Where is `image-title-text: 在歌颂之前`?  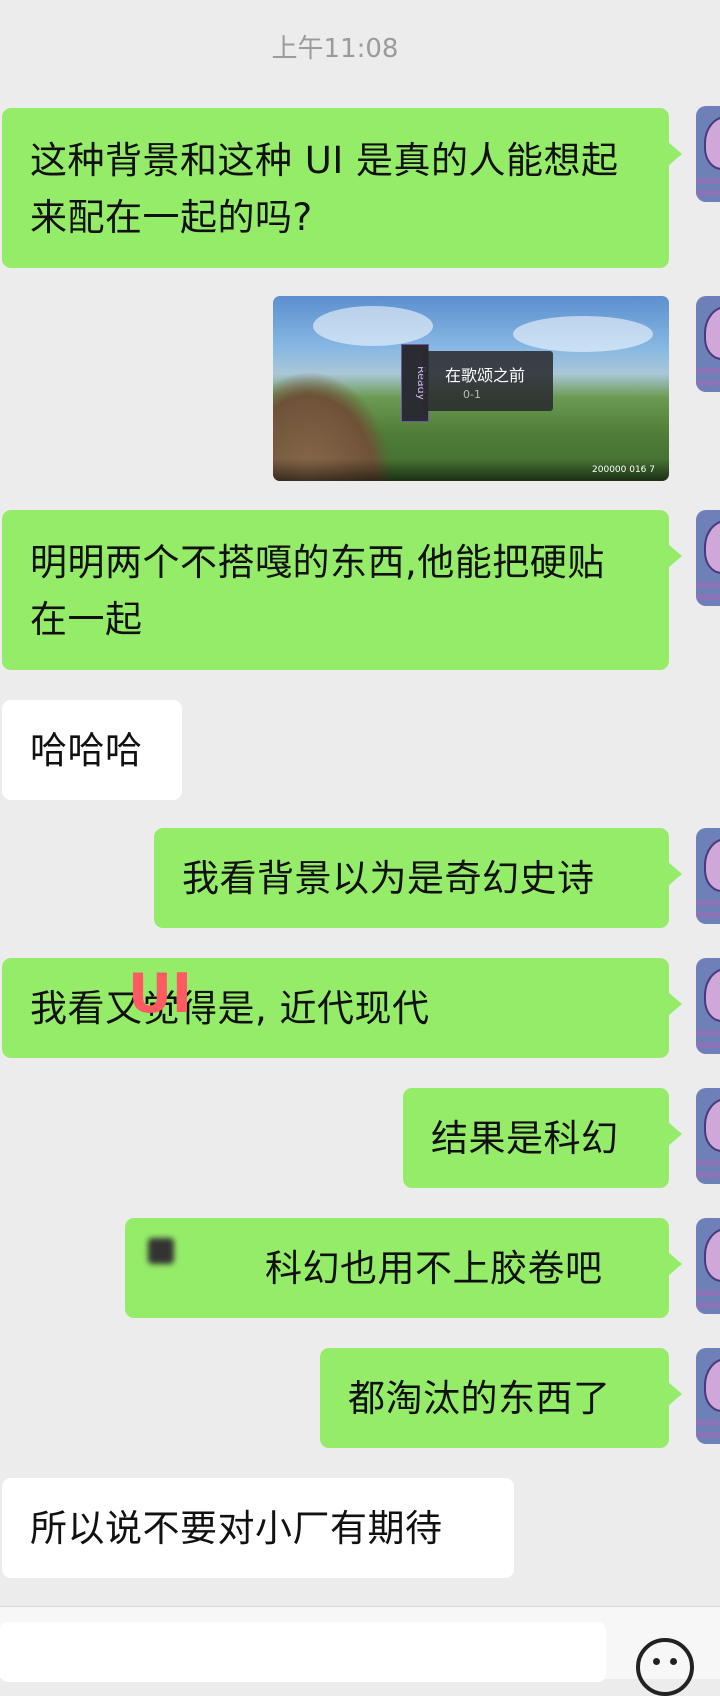 image-title-text: 在歌颂之前 is located at coordinates (485, 375).